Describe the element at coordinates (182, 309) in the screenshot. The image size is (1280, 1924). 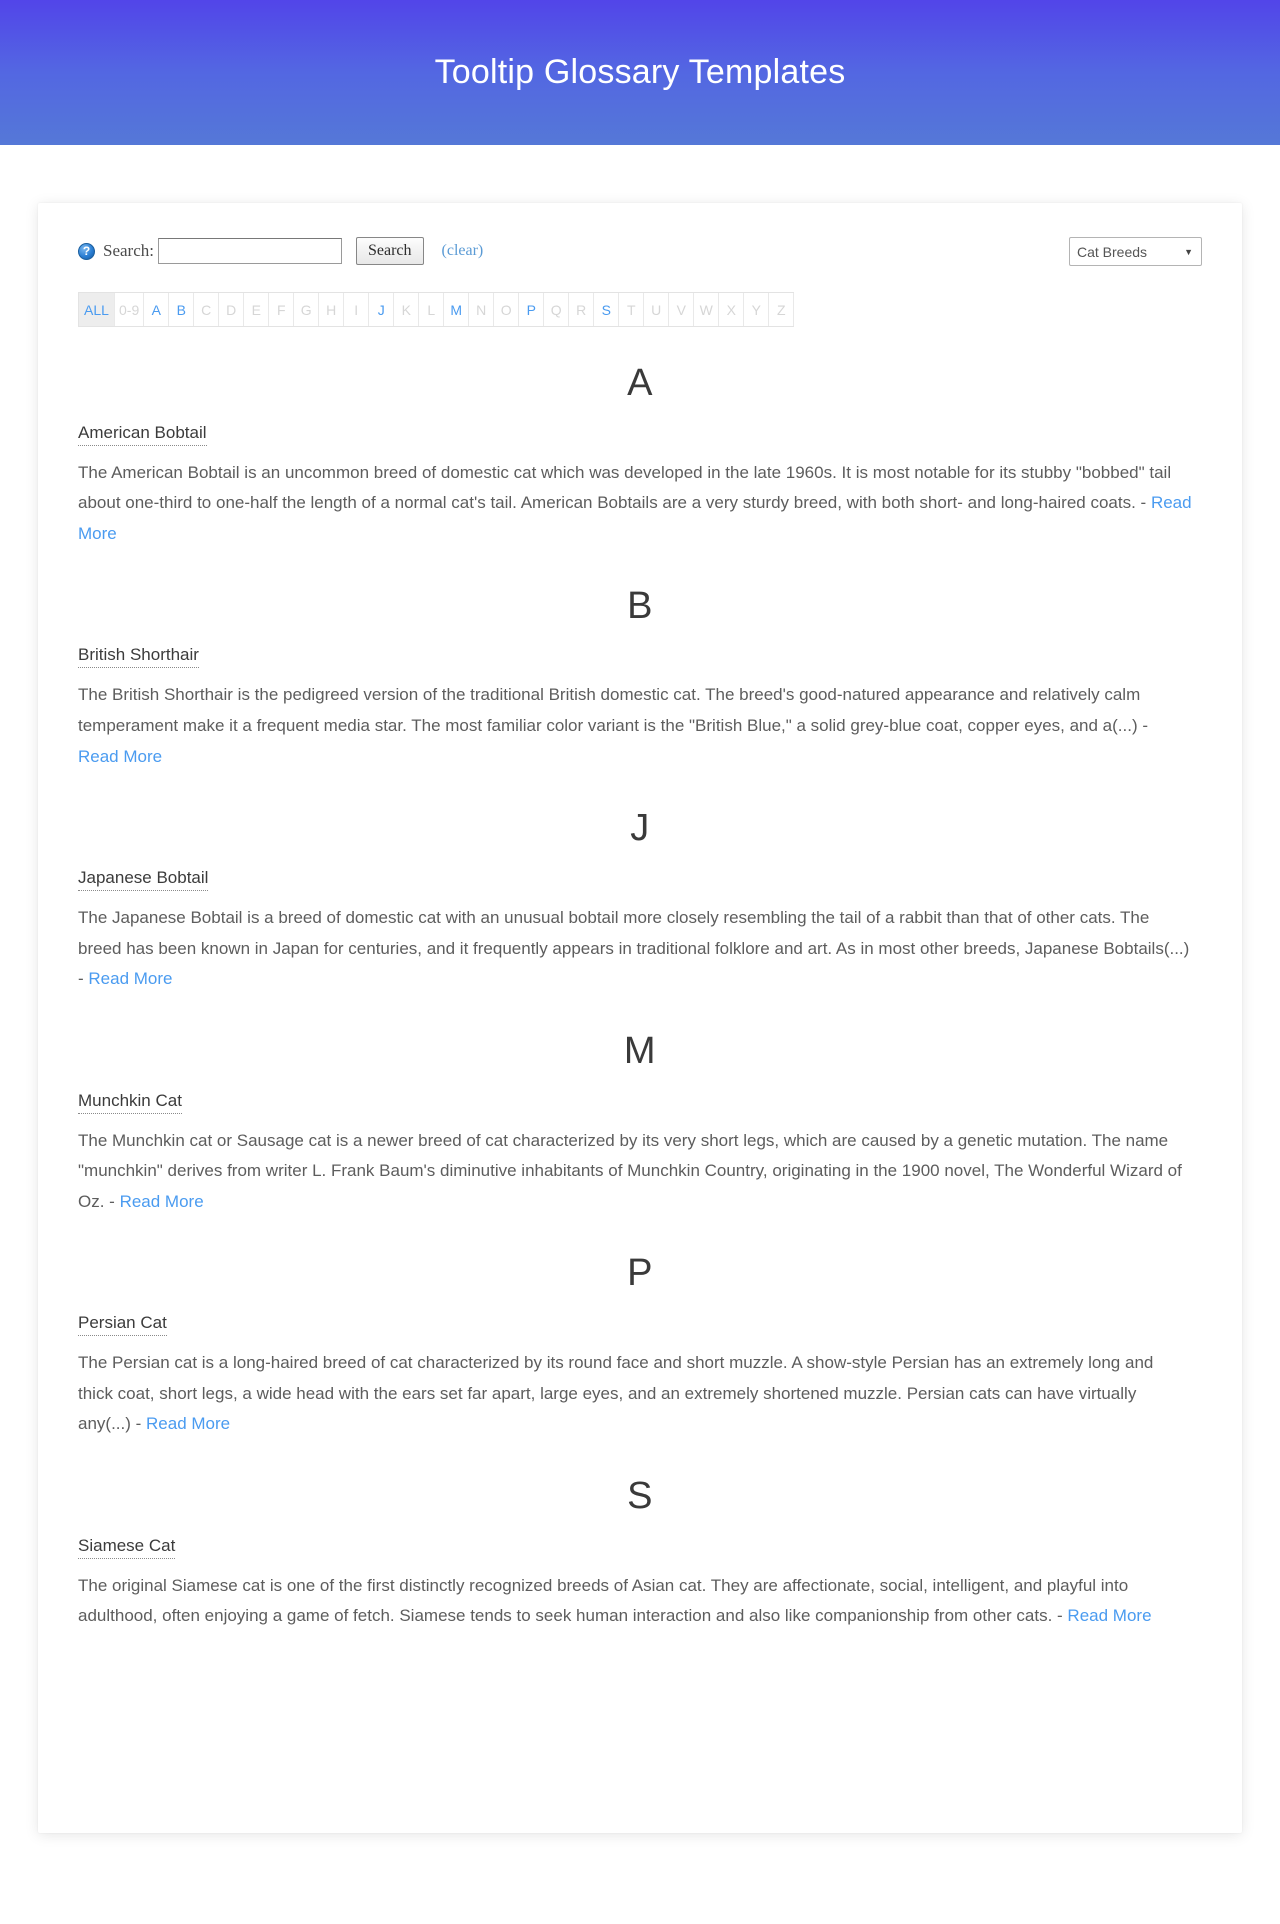
I see `alpha-item-b: B` at that location.